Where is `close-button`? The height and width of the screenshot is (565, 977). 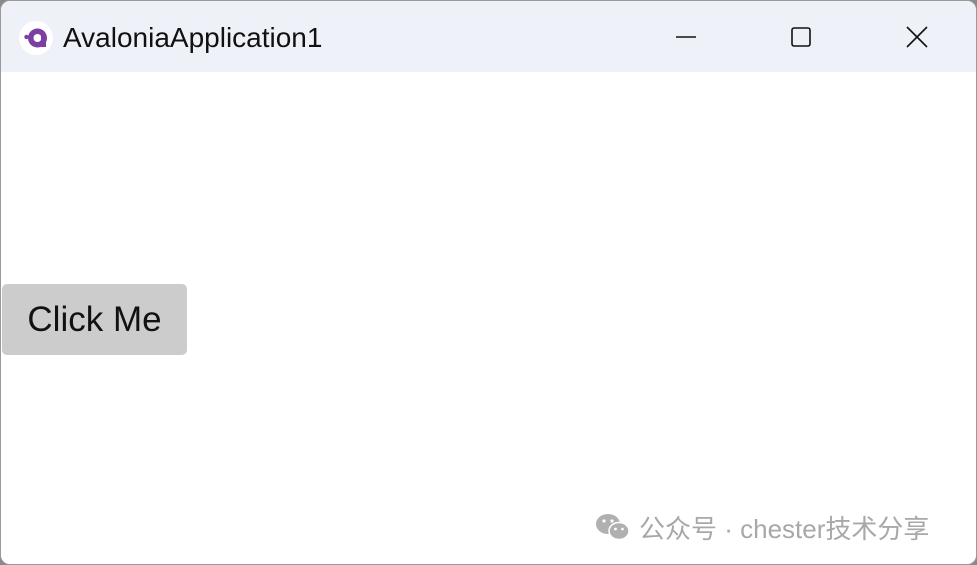 close-button is located at coordinates (917, 36).